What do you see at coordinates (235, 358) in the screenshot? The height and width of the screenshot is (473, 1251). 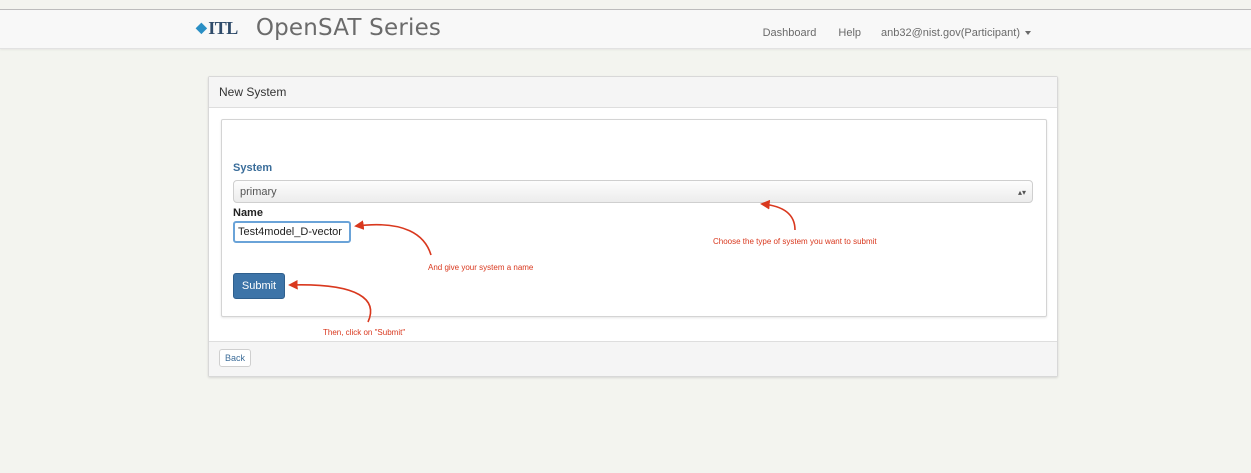 I see `back-button: Back` at bounding box center [235, 358].